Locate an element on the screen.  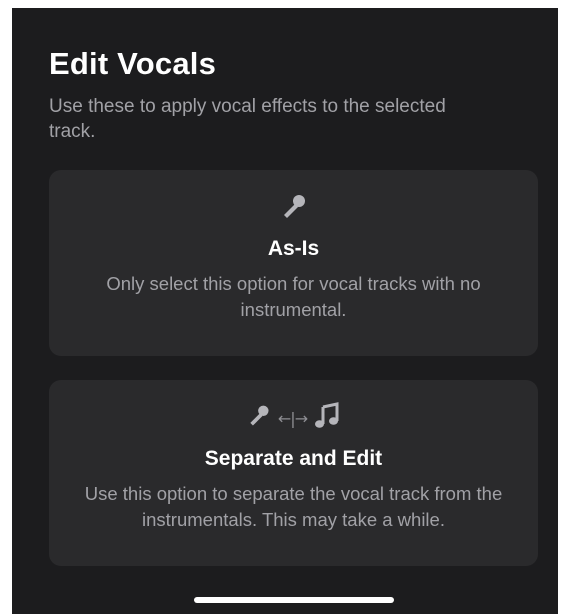
split-arrows-icon: ←|→ is located at coordinates (292, 418).